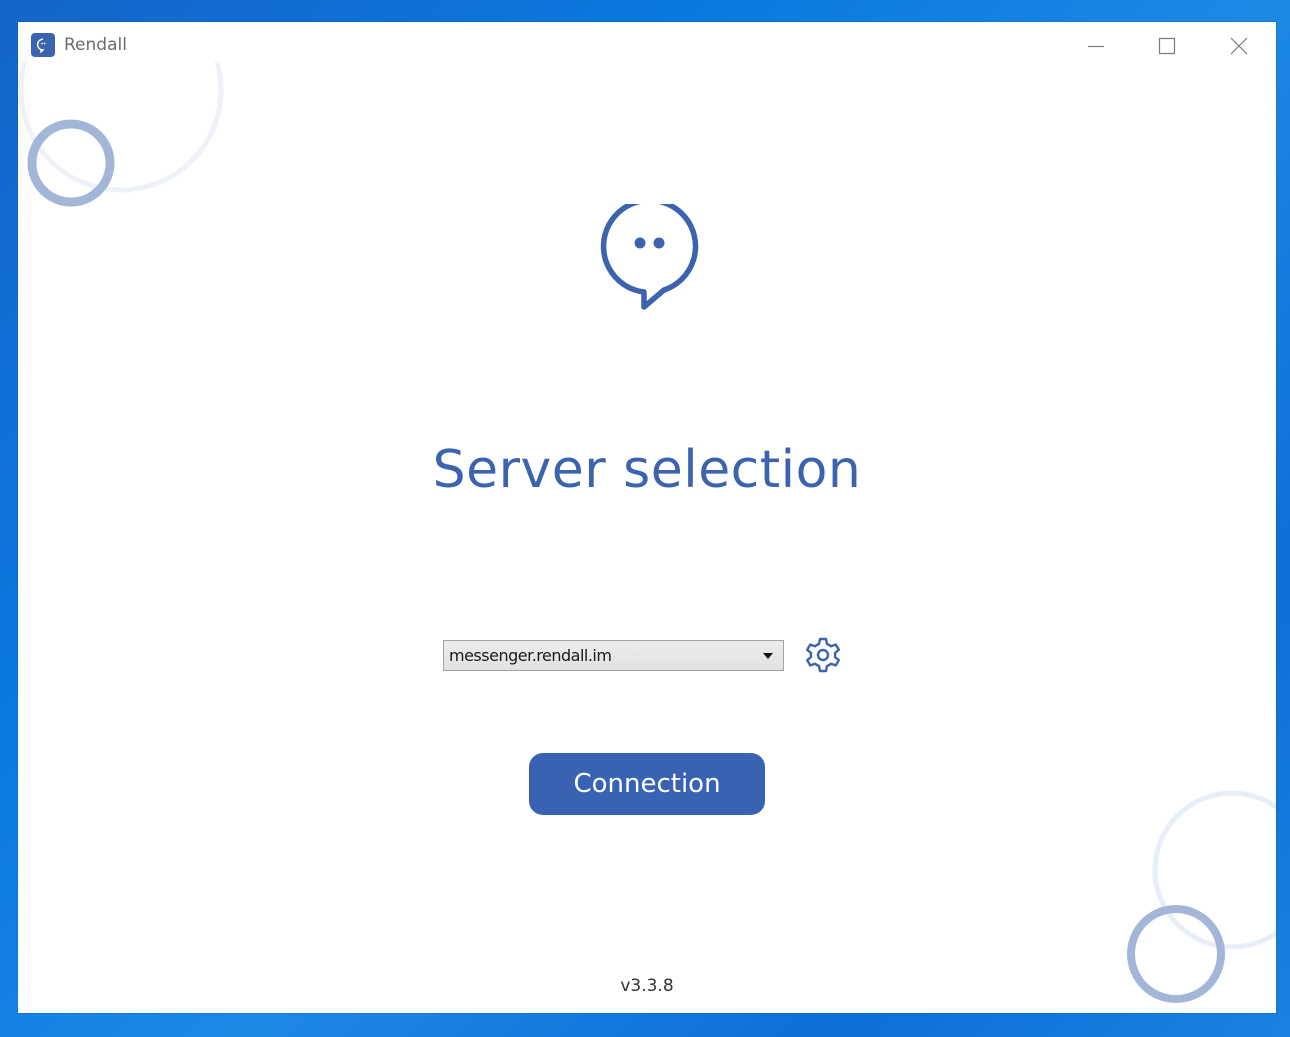 This screenshot has width=1290, height=1037. I want to click on minimize-icon, so click(1096, 46).